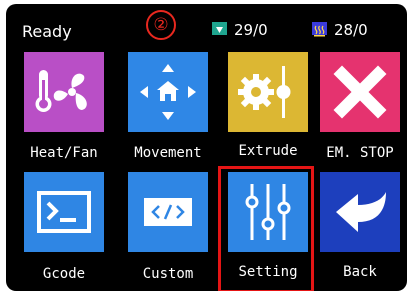  I want to click on menu-label-custom: Custom, so click(168, 274).